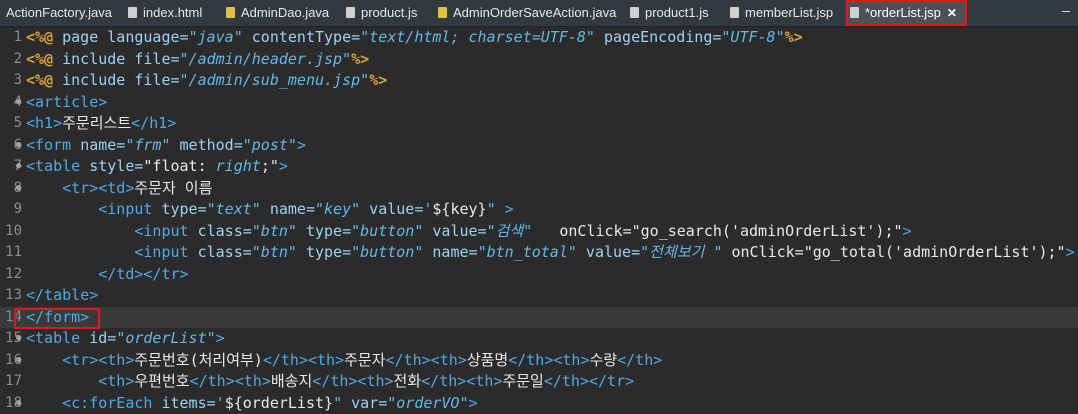  Describe the element at coordinates (143, 274) in the screenshot. I see `token: </td></tr>` at that location.